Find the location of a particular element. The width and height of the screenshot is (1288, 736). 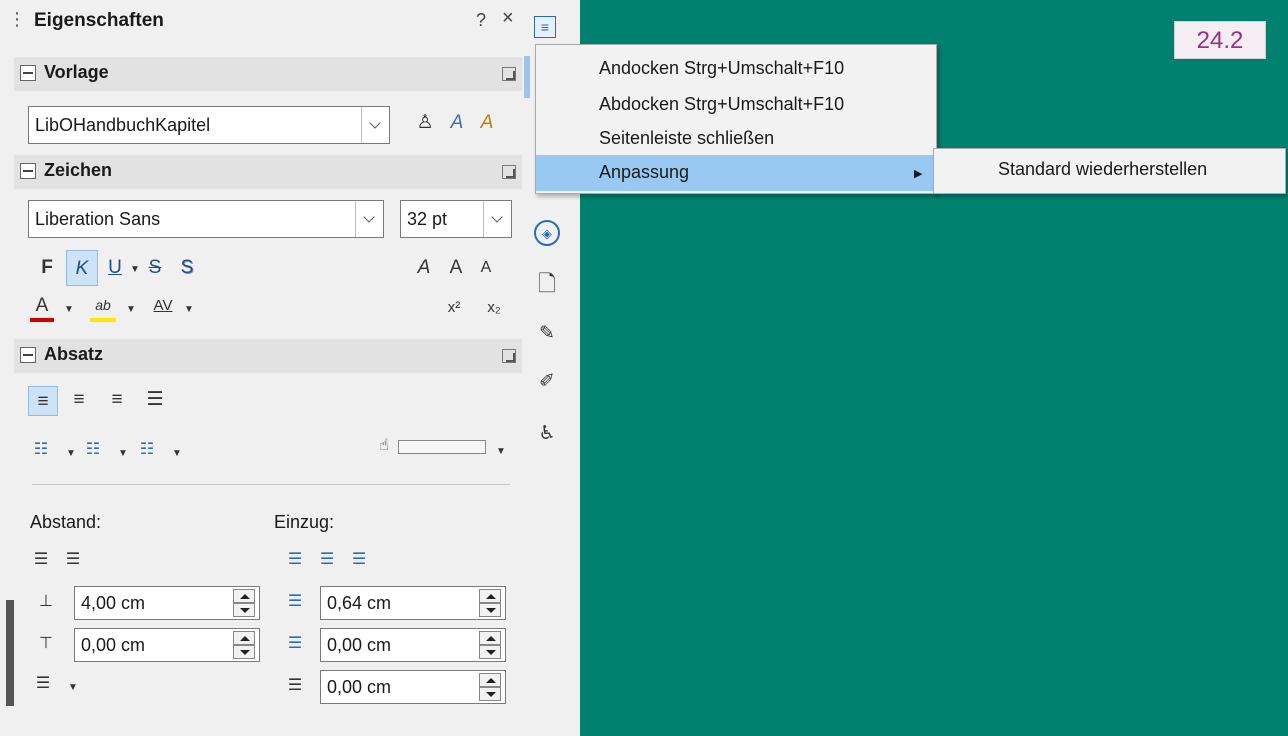

highlight-button: ab is located at coordinates (103, 305).